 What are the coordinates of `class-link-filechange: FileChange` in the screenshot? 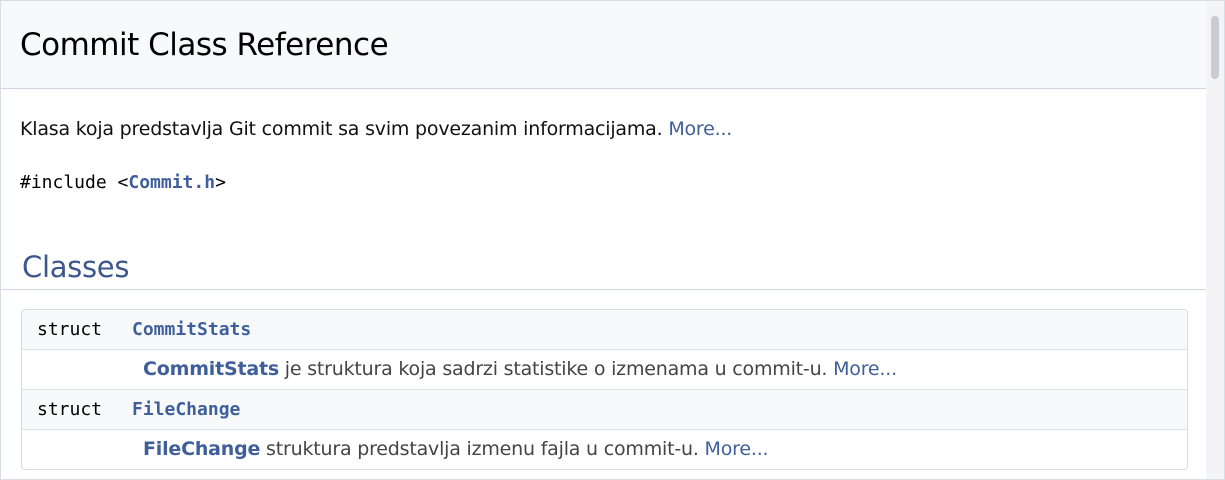 It's located at (186, 409).